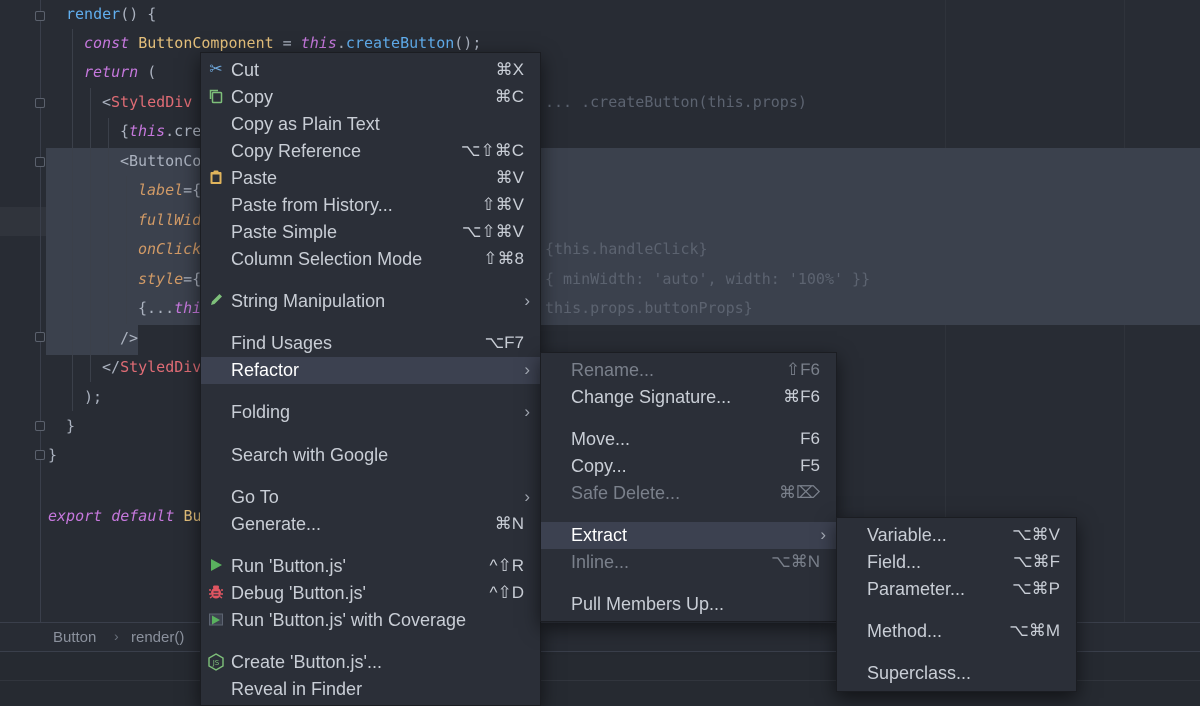 The image size is (1200, 706). I want to click on menu-item-string-manipulation: String Manipulation ›, so click(370, 301).